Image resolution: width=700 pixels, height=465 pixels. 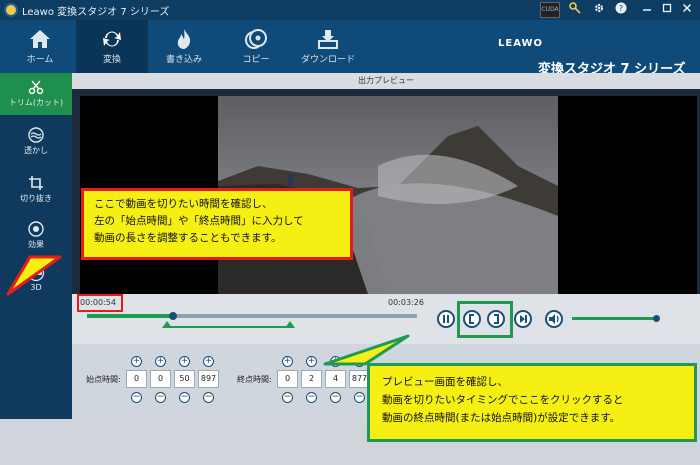 What do you see at coordinates (184, 361) in the screenshot?
I see `start-seconds-plus: +` at bounding box center [184, 361].